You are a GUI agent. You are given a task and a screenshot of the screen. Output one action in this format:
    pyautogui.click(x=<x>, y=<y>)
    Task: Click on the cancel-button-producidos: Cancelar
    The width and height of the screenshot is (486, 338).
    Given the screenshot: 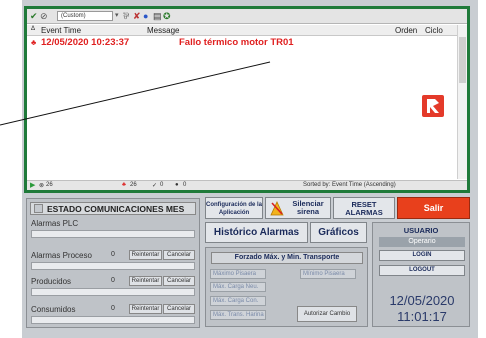 What is the action you would take?
    pyautogui.click(x=179, y=281)
    